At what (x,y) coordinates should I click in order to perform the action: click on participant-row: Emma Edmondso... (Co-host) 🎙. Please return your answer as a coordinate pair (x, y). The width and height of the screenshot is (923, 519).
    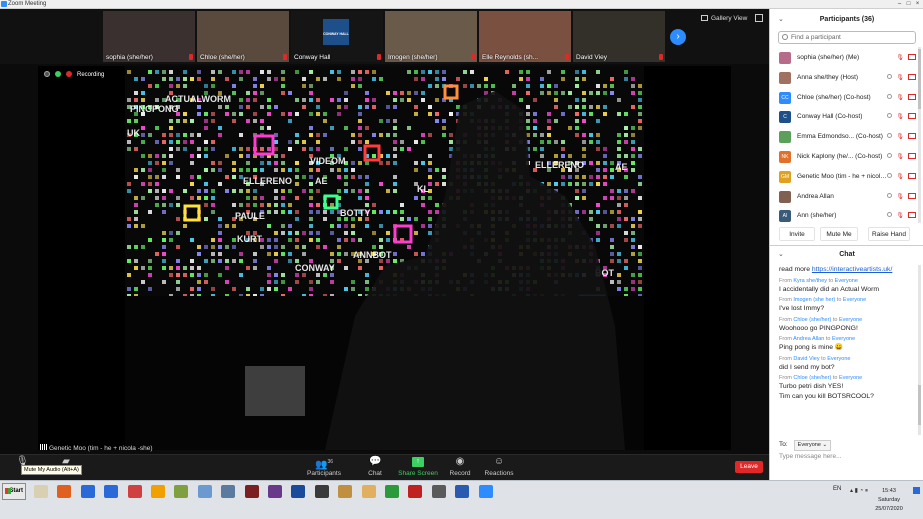
    Looking at the image, I should click on (846, 137).